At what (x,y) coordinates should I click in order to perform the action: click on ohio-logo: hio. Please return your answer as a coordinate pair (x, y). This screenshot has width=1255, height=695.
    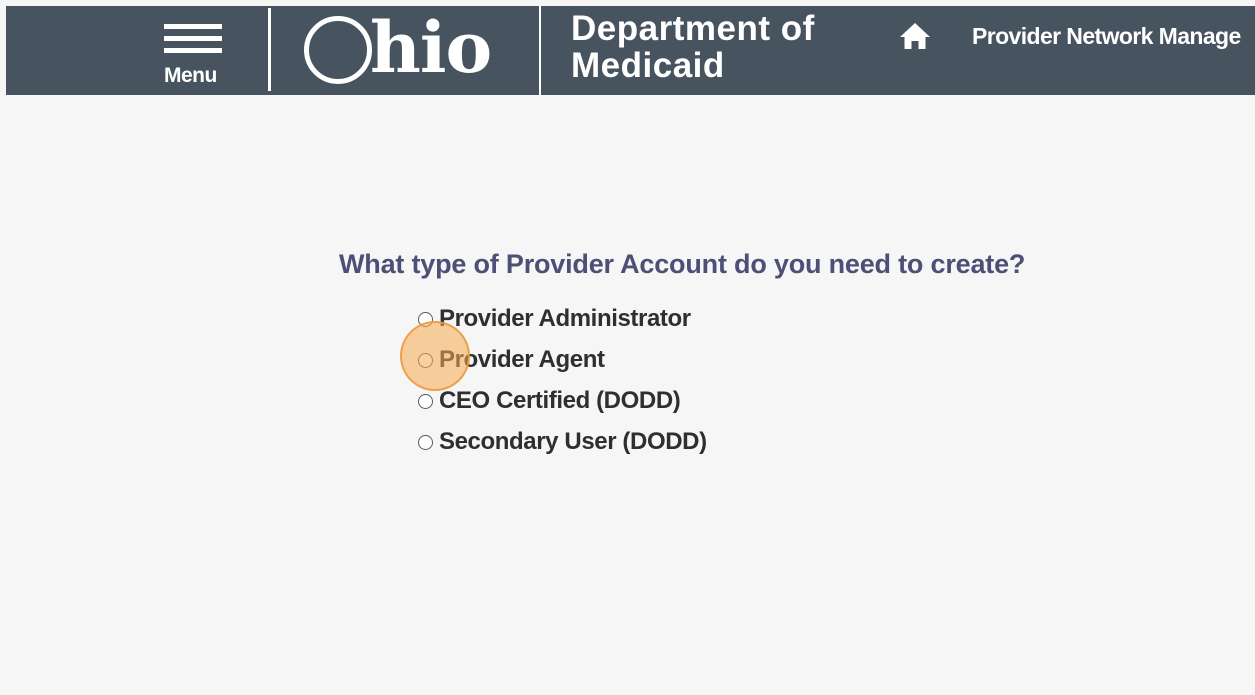
    Looking at the image, I should click on (398, 49).